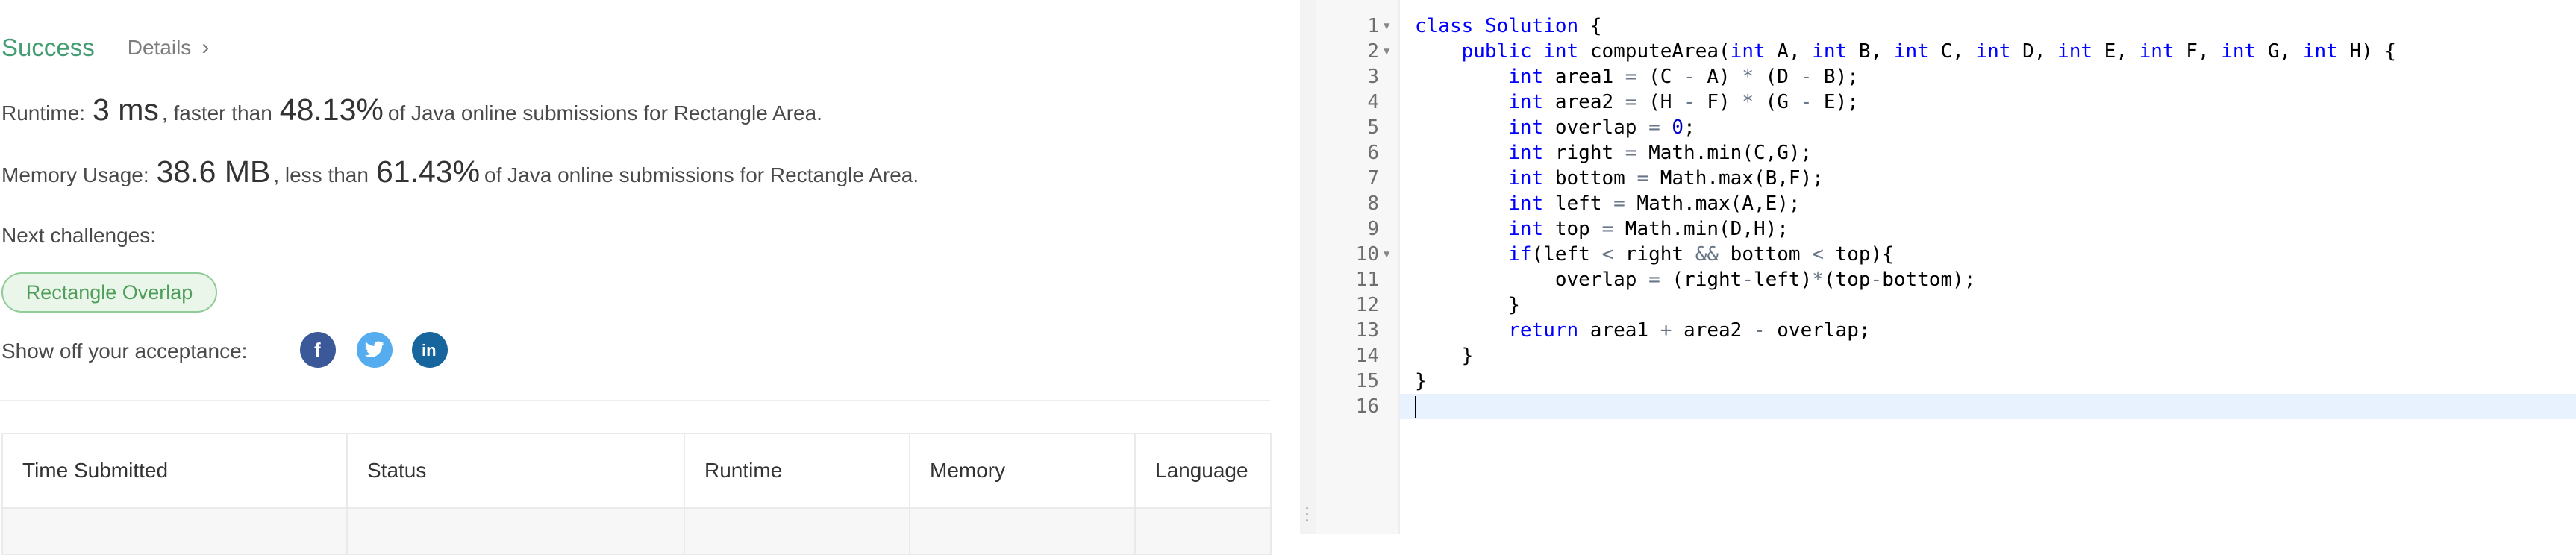  What do you see at coordinates (1373, 153) in the screenshot?
I see `line-number: 6` at bounding box center [1373, 153].